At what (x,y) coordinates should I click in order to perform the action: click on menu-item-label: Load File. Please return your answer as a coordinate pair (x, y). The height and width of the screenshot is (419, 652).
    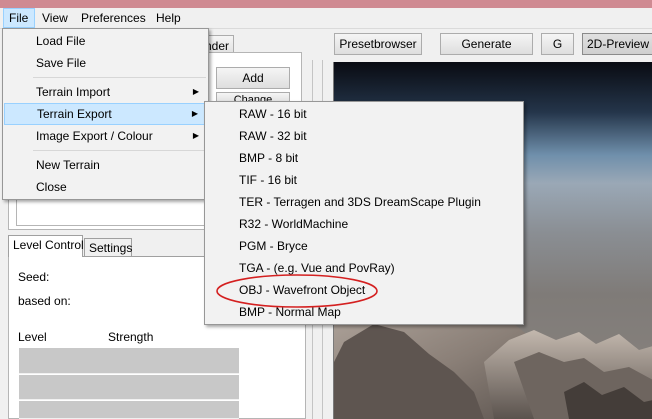
    Looking at the image, I should click on (61, 41).